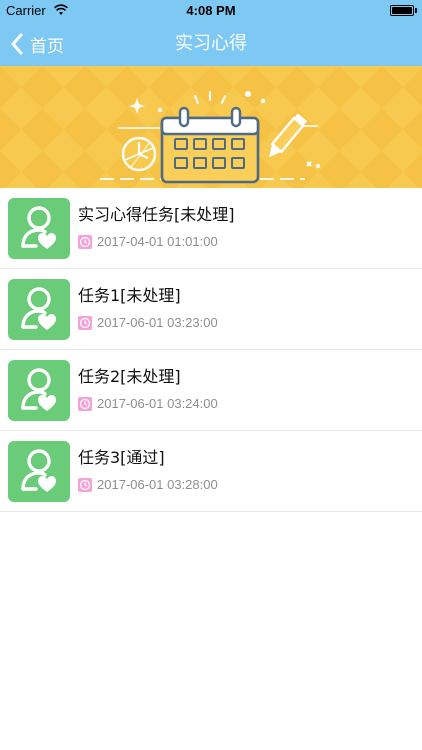 The height and width of the screenshot is (750, 422). What do you see at coordinates (121, 457) in the screenshot?
I see `item-title: 任务3[通过]` at bounding box center [121, 457].